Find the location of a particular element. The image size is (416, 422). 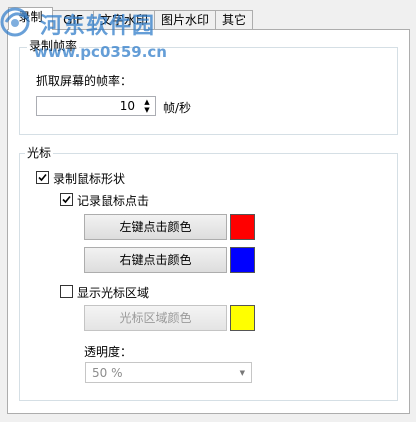

fps-field-label: 抓取屏幕的帧率： is located at coordinates (84, 81).